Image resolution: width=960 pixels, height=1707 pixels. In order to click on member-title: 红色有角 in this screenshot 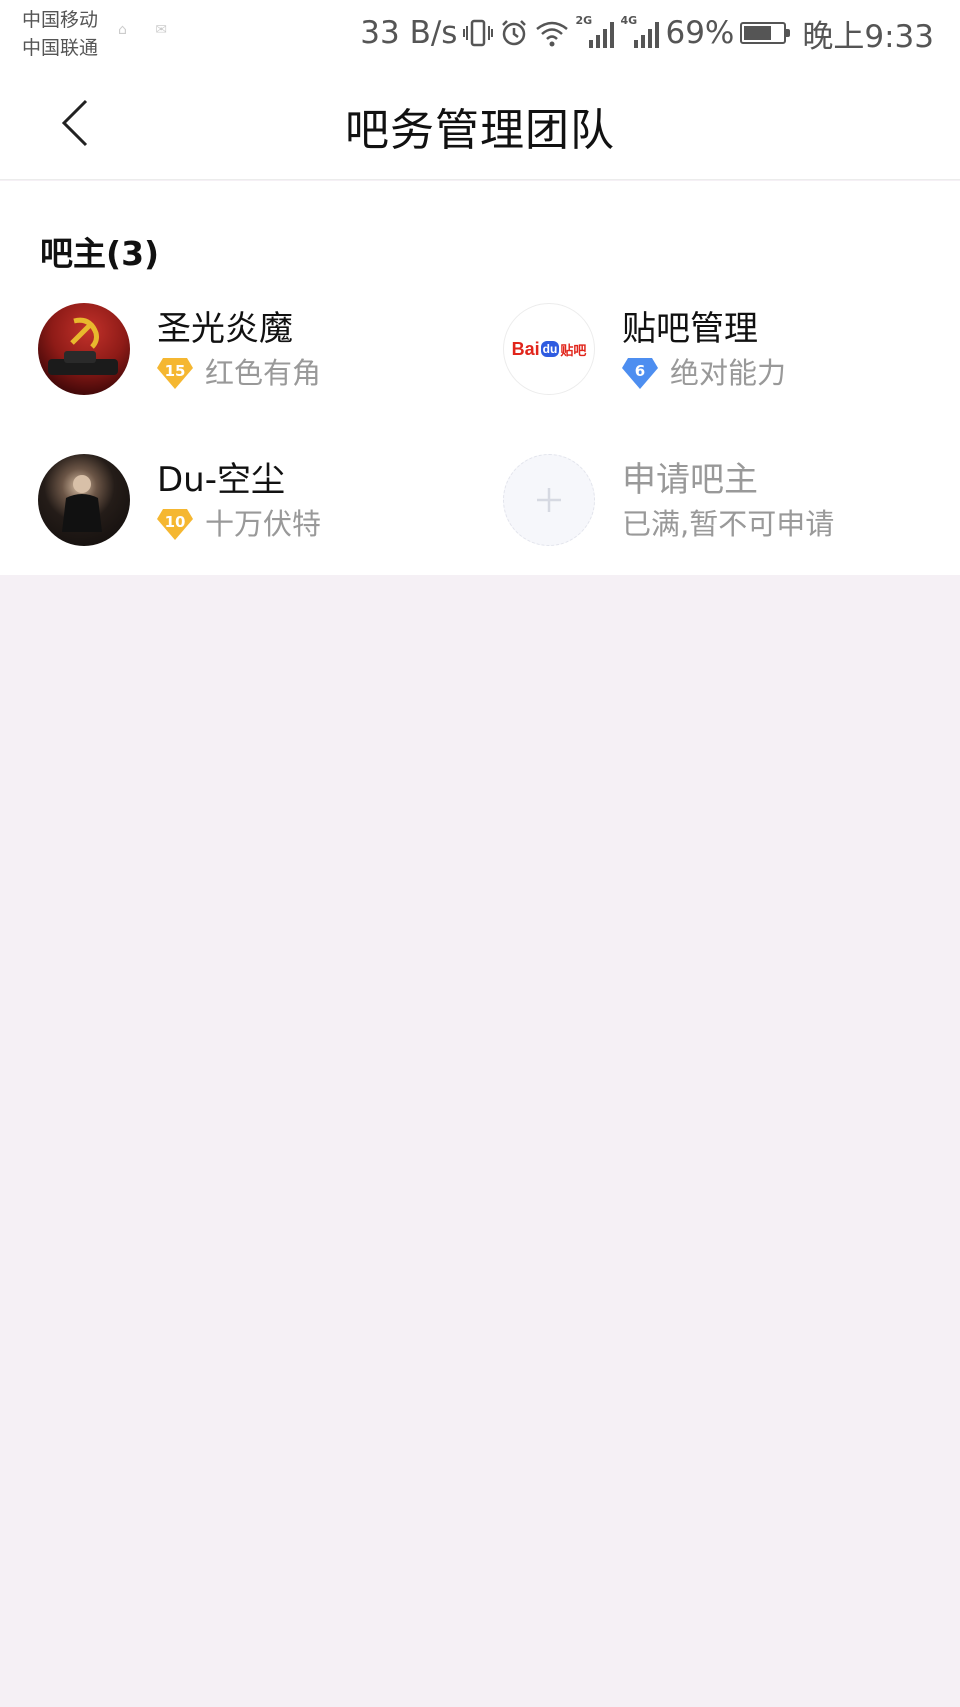, I will do `click(263, 373)`.